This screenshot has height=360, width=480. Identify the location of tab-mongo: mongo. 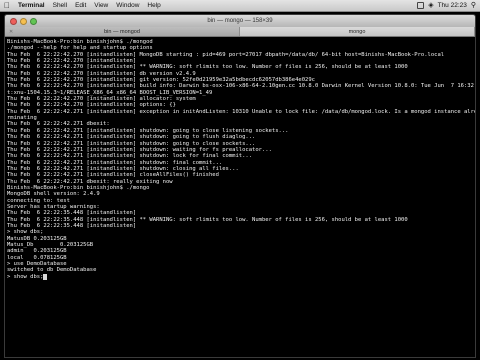
(357, 31).